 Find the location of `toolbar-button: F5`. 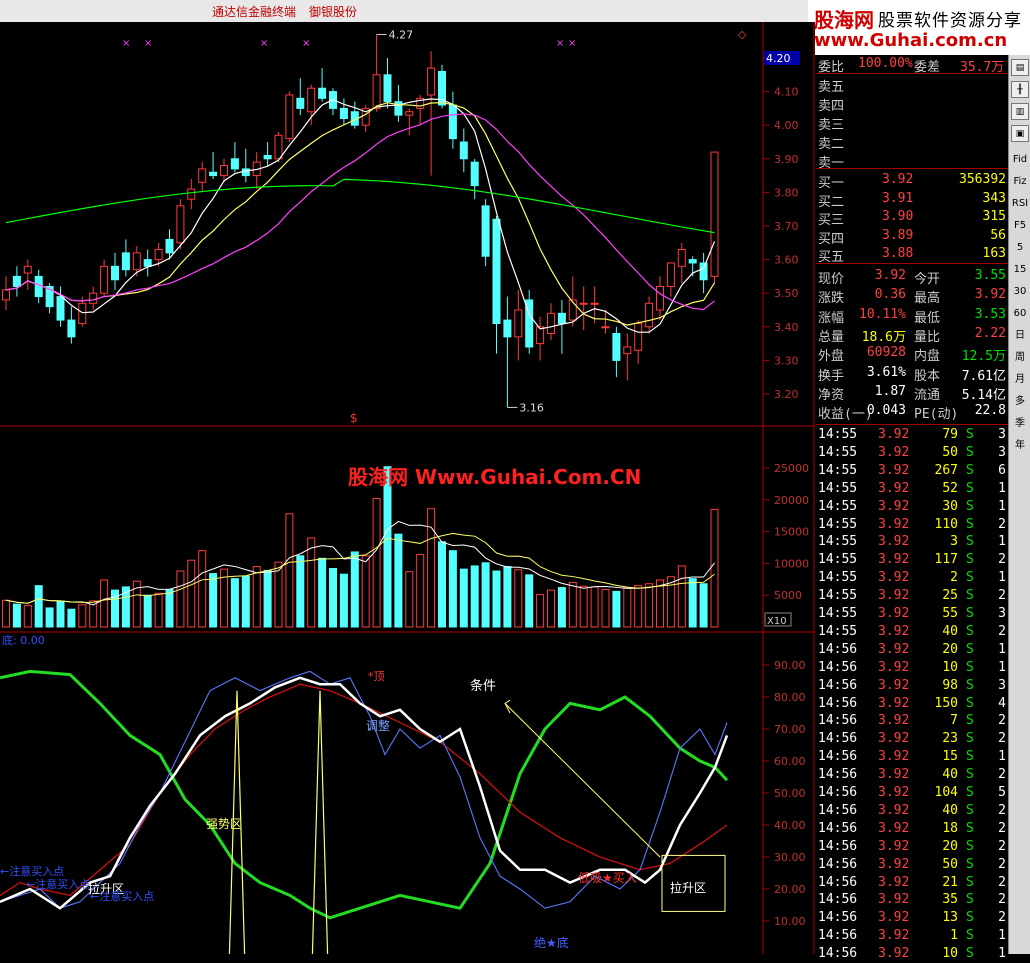

toolbar-button: F5 is located at coordinates (1020, 225).